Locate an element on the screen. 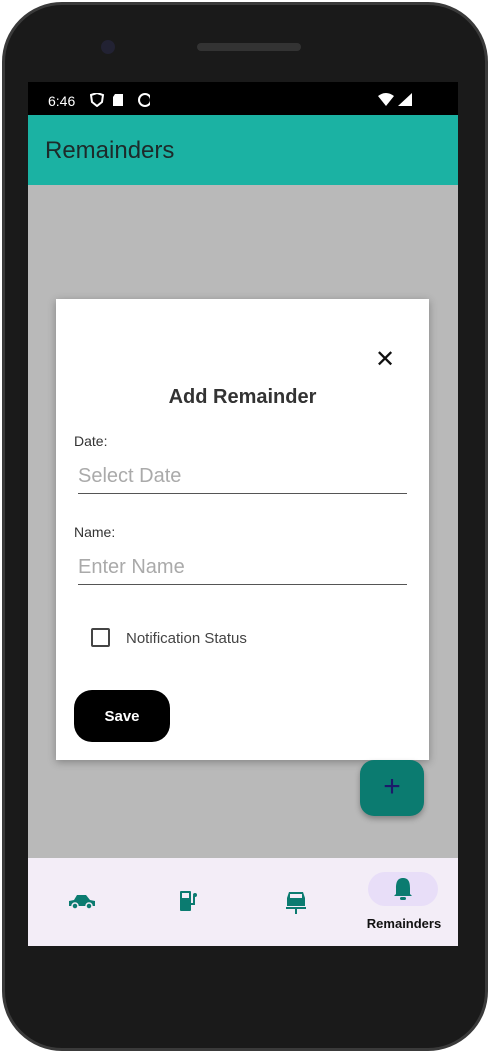  save-button: Save is located at coordinates (122, 716).